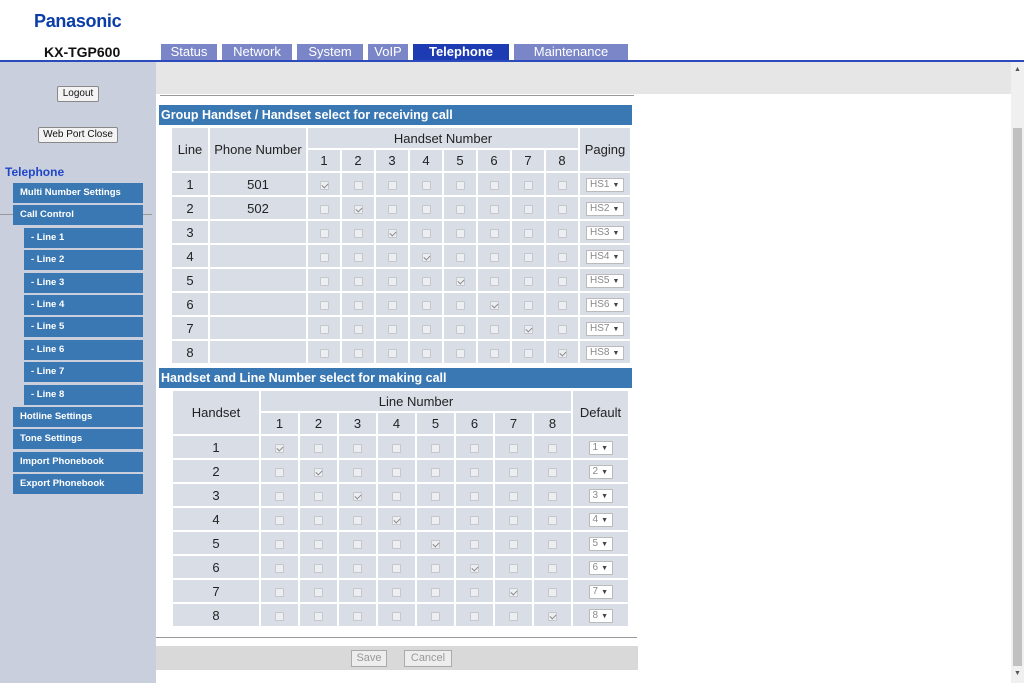 This screenshot has height=683, width=1024. What do you see at coordinates (600, 591) in the screenshot?
I see `default-line-select: 7 ▼` at bounding box center [600, 591].